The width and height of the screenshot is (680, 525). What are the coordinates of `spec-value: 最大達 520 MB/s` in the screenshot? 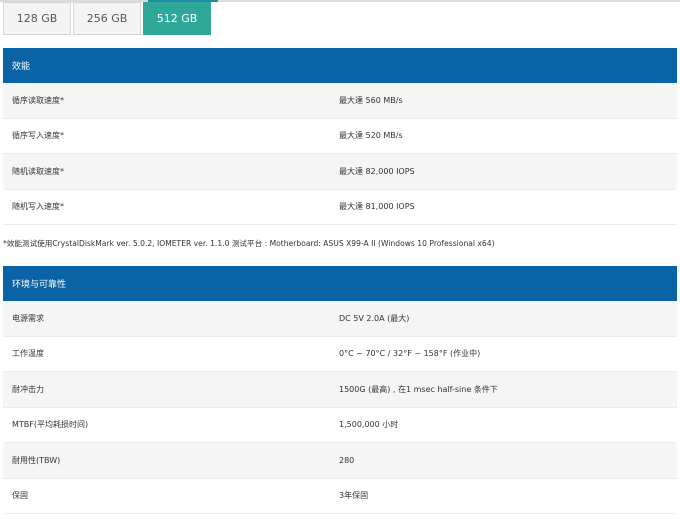 It's located at (371, 136).